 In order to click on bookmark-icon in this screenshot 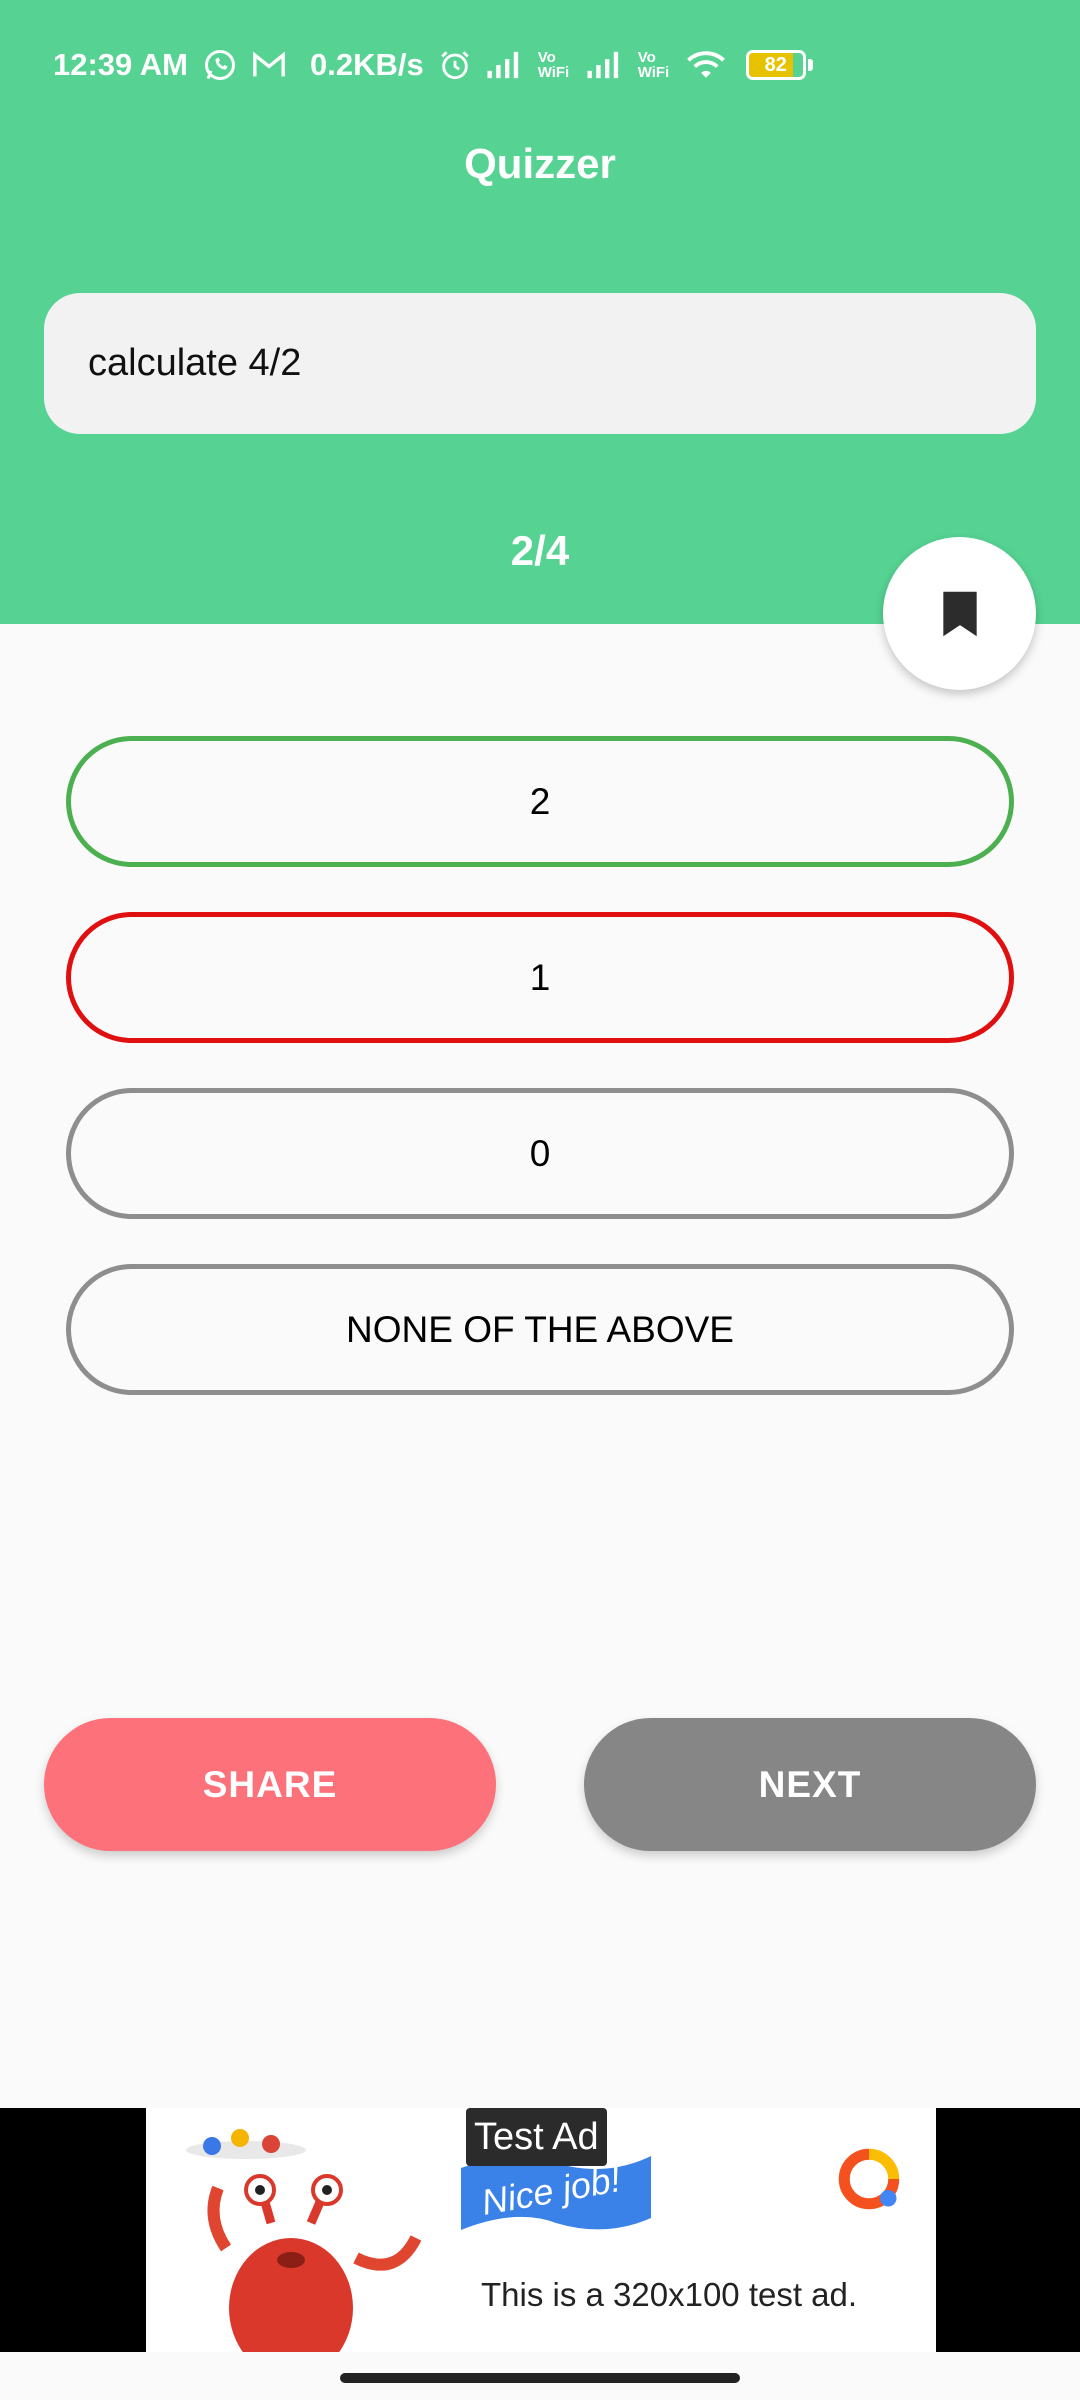, I will do `click(959, 613)`.